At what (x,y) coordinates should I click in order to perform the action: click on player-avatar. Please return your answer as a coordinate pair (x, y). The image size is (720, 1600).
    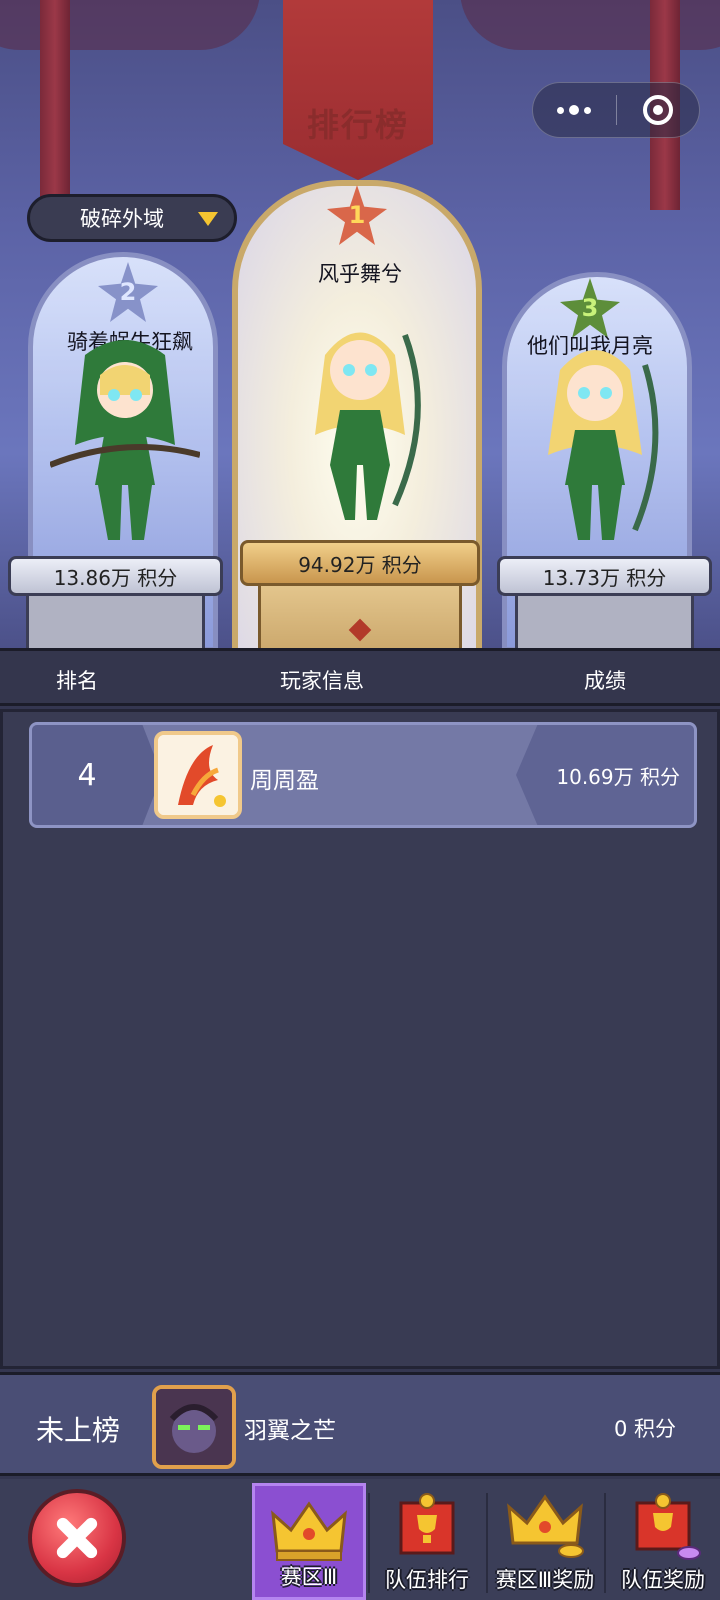
    Looking at the image, I should click on (198, 775).